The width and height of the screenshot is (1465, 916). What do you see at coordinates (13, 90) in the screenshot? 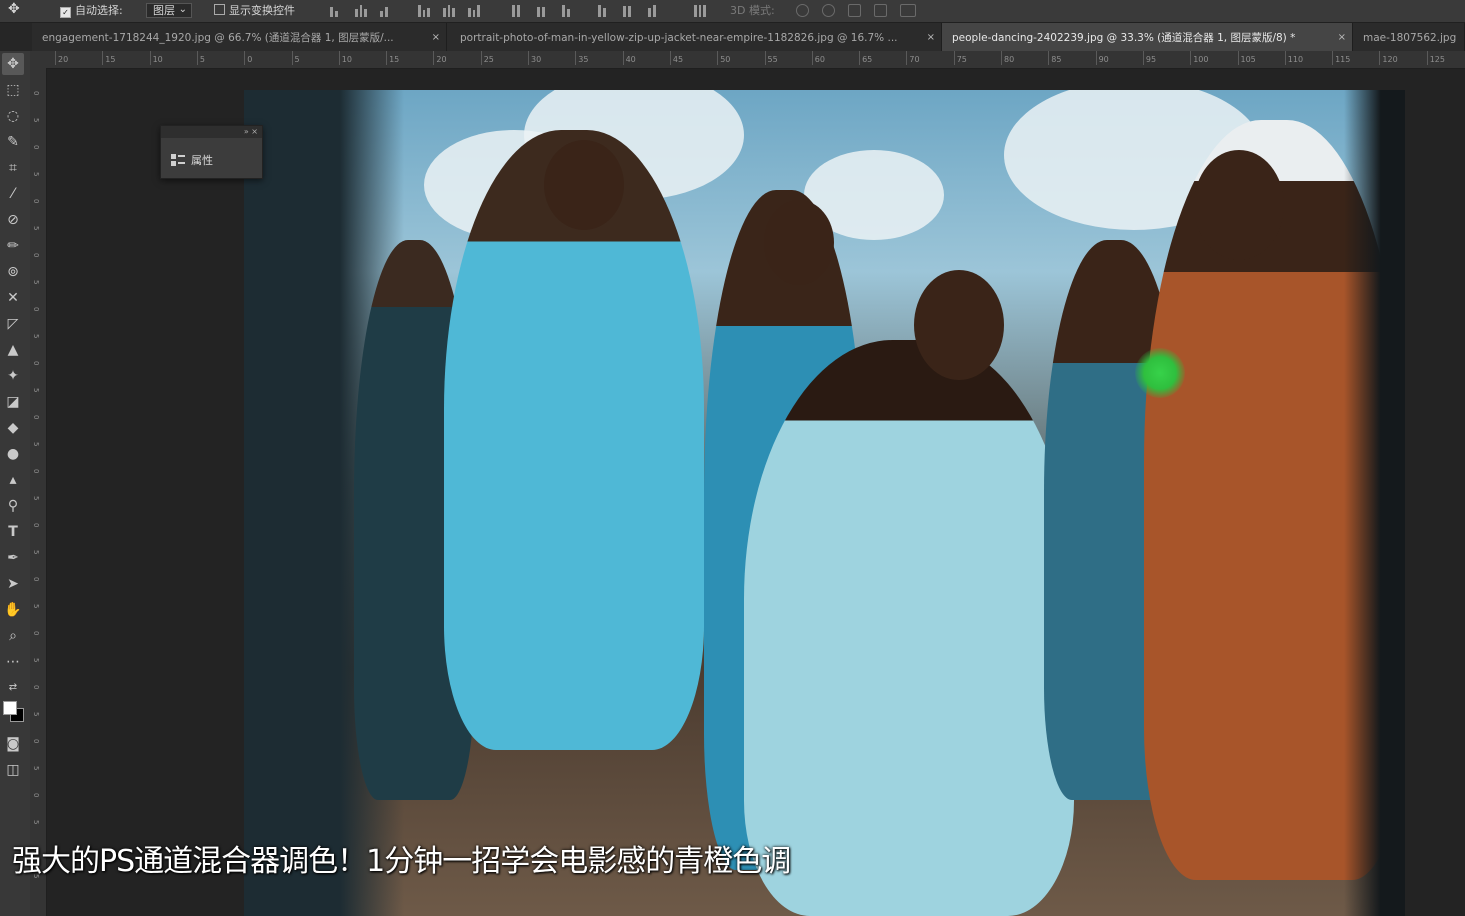
I see `marquee-tool-icon: ⬚` at bounding box center [13, 90].